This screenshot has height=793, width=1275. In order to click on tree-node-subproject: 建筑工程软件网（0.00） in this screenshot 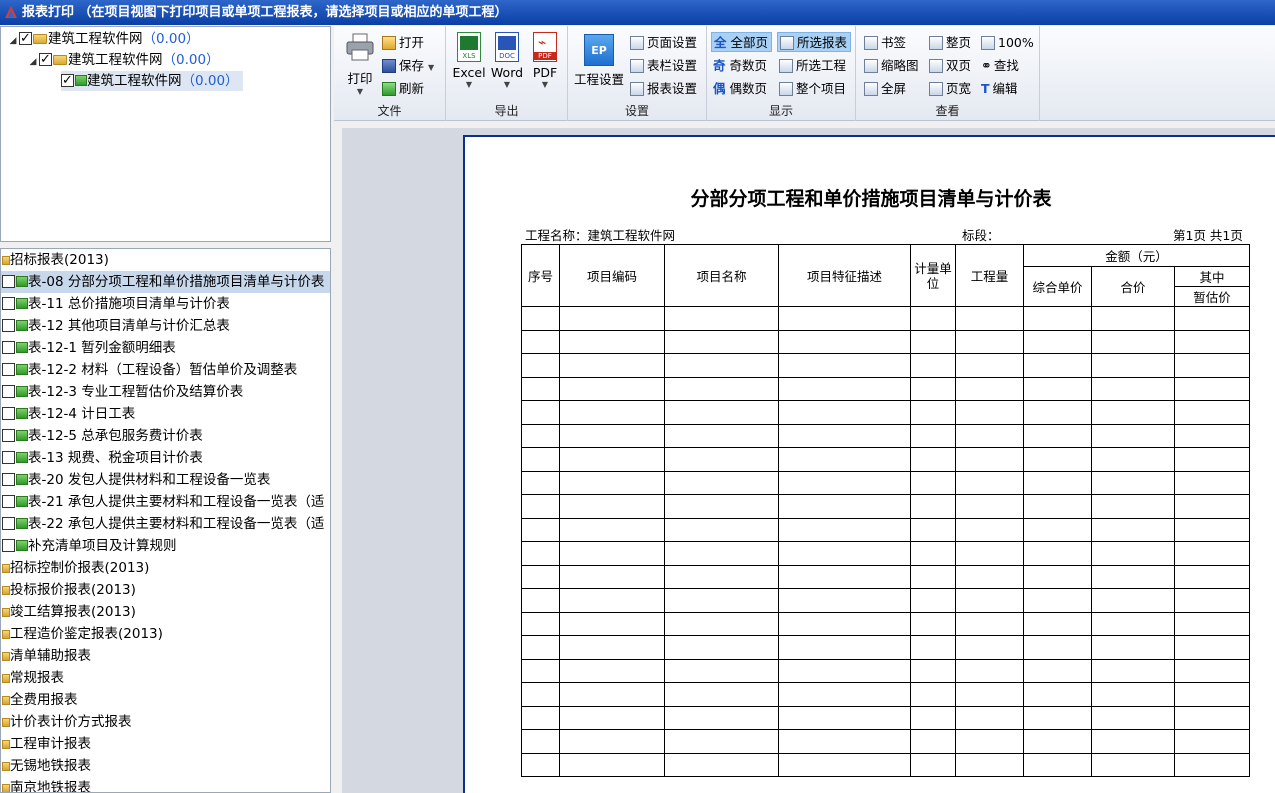, I will do `click(152, 81)`.